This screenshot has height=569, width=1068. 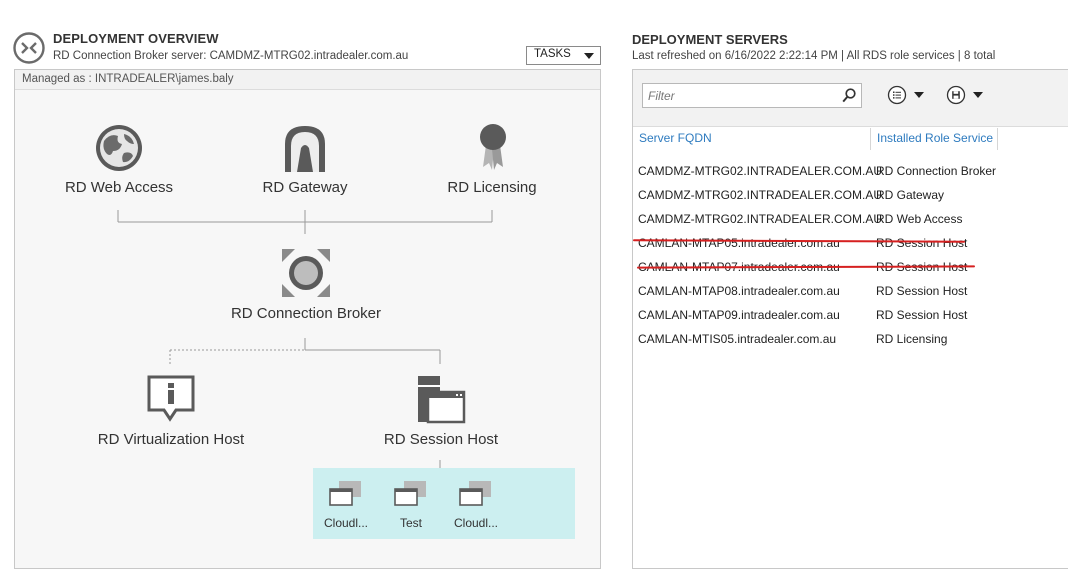 I want to click on save-query-button, so click(x=967, y=95).